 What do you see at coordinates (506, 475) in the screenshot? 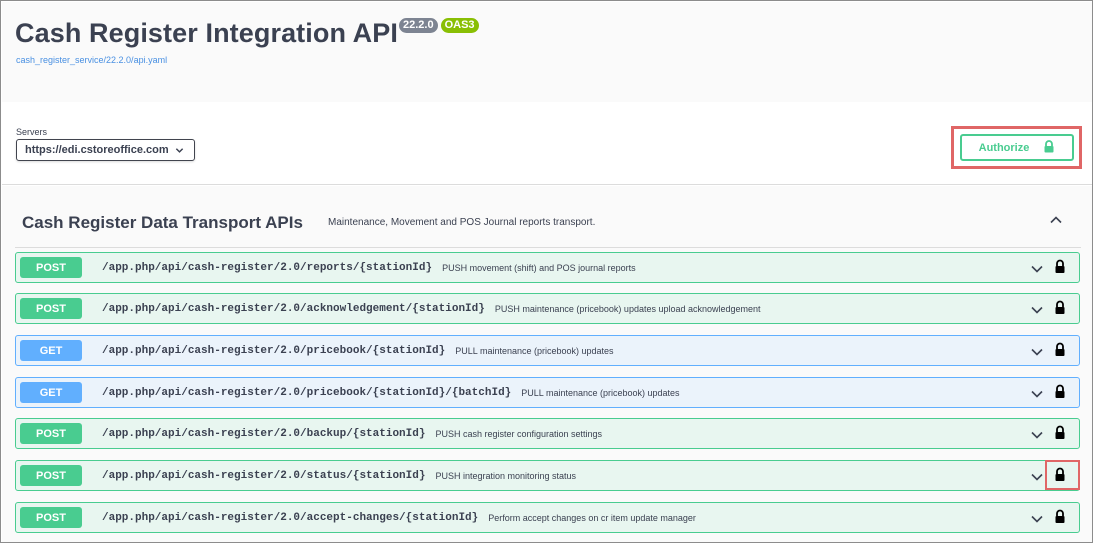
I see `operation-summary: PUSH integration monitoring status` at bounding box center [506, 475].